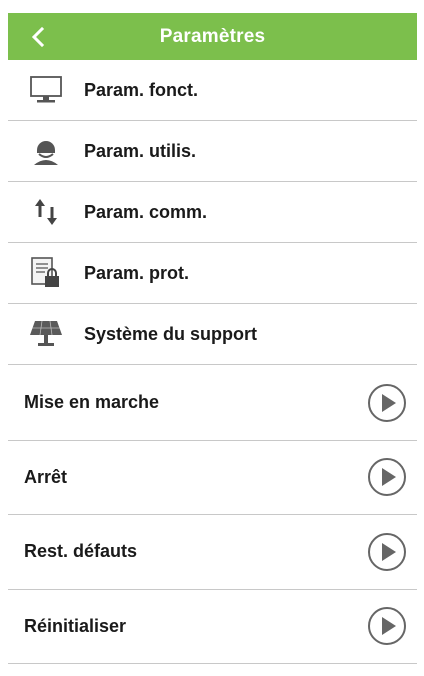 The height and width of the screenshot is (676, 424). I want to click on power-on-button: Mise en marche, so click(212, 403).